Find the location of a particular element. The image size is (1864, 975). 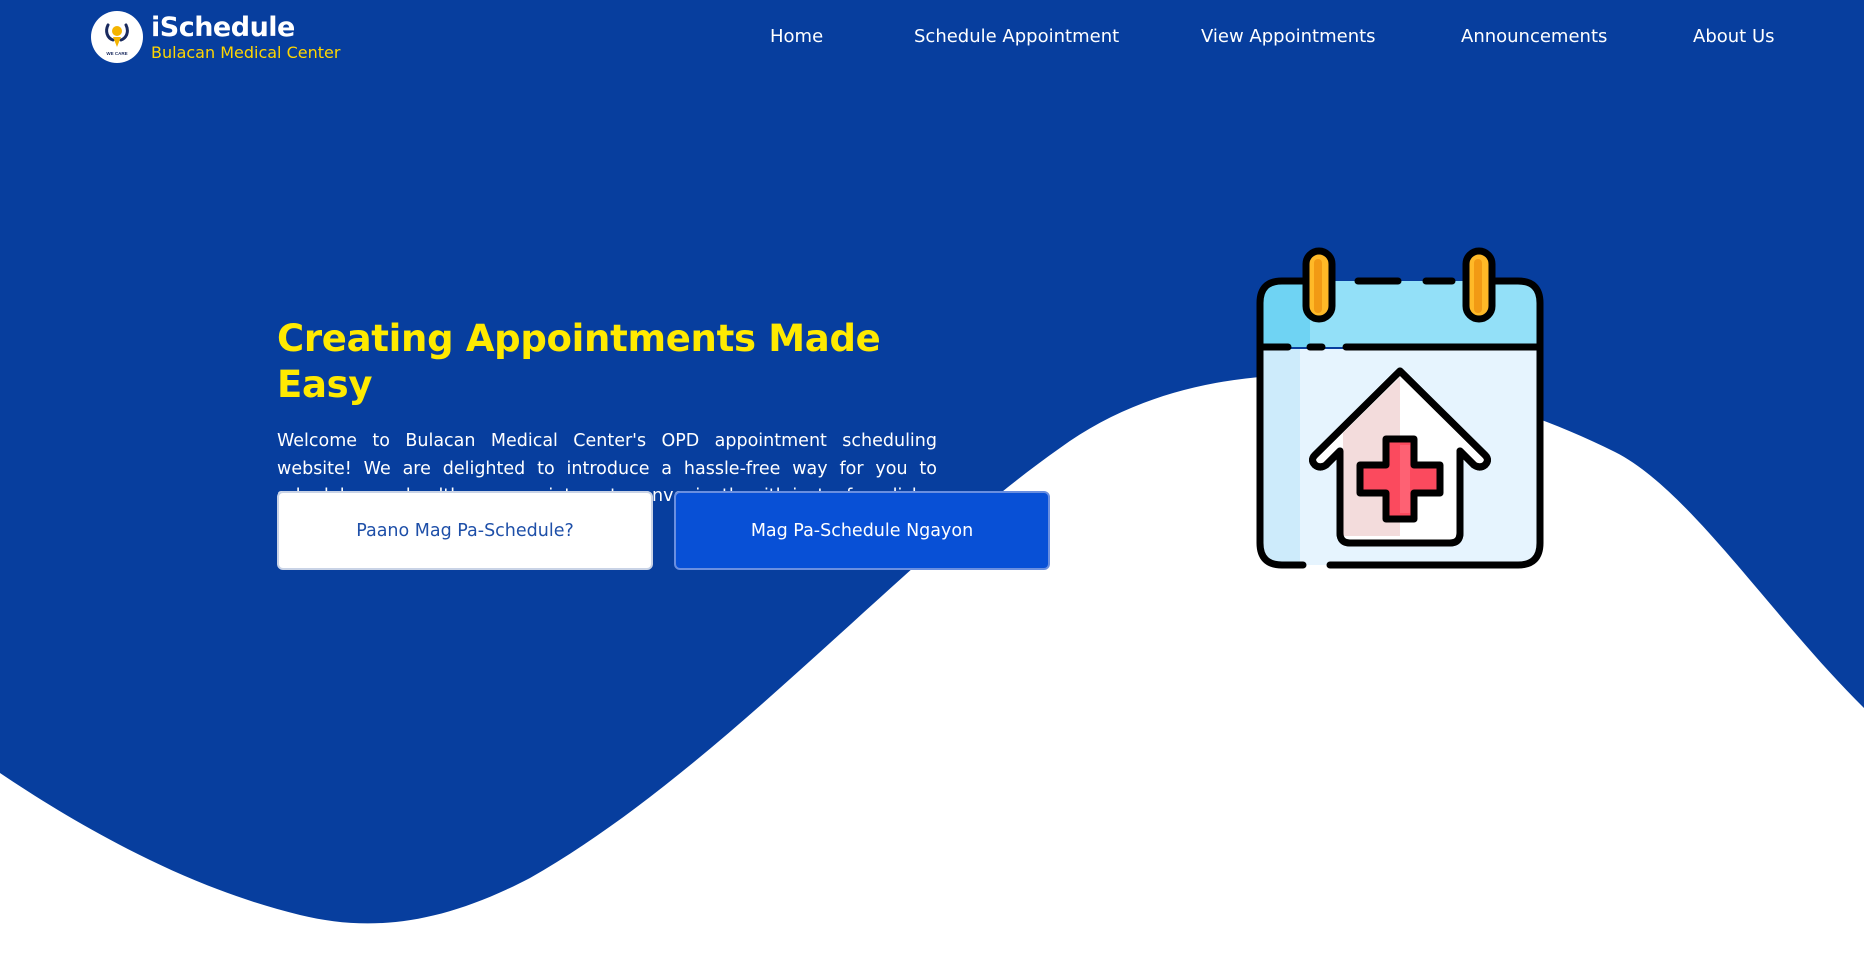

nav-item-about-us: About Us is located at coordinates (1734, 37).